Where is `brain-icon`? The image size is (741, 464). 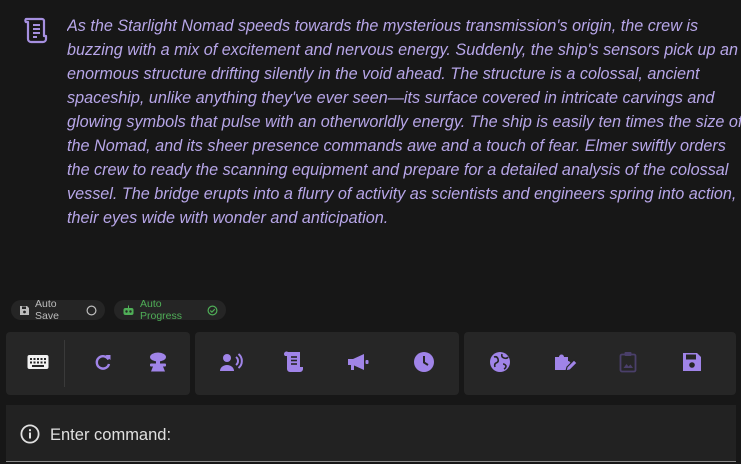 brain-icon is located at coordinates (158, 364).